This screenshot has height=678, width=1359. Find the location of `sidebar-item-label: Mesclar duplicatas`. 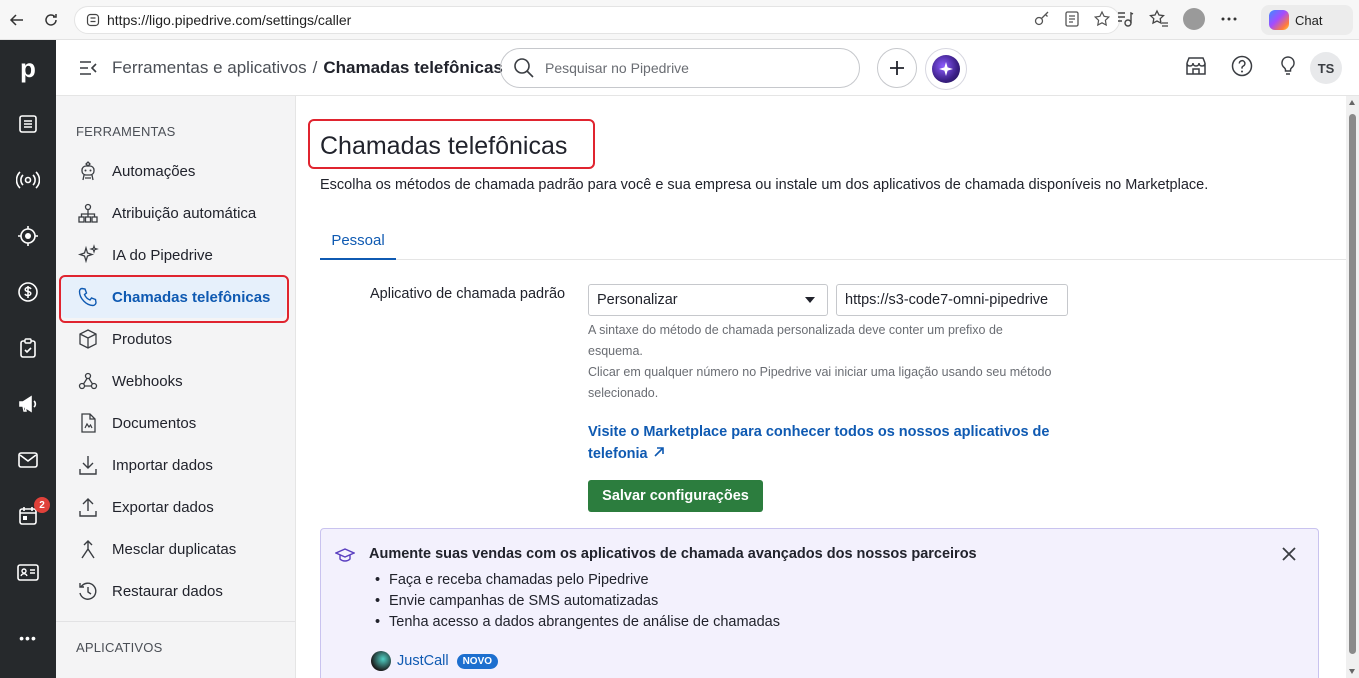

sidebar-item-label: Mesclar duplicatas is located at coordinates (174, 549).